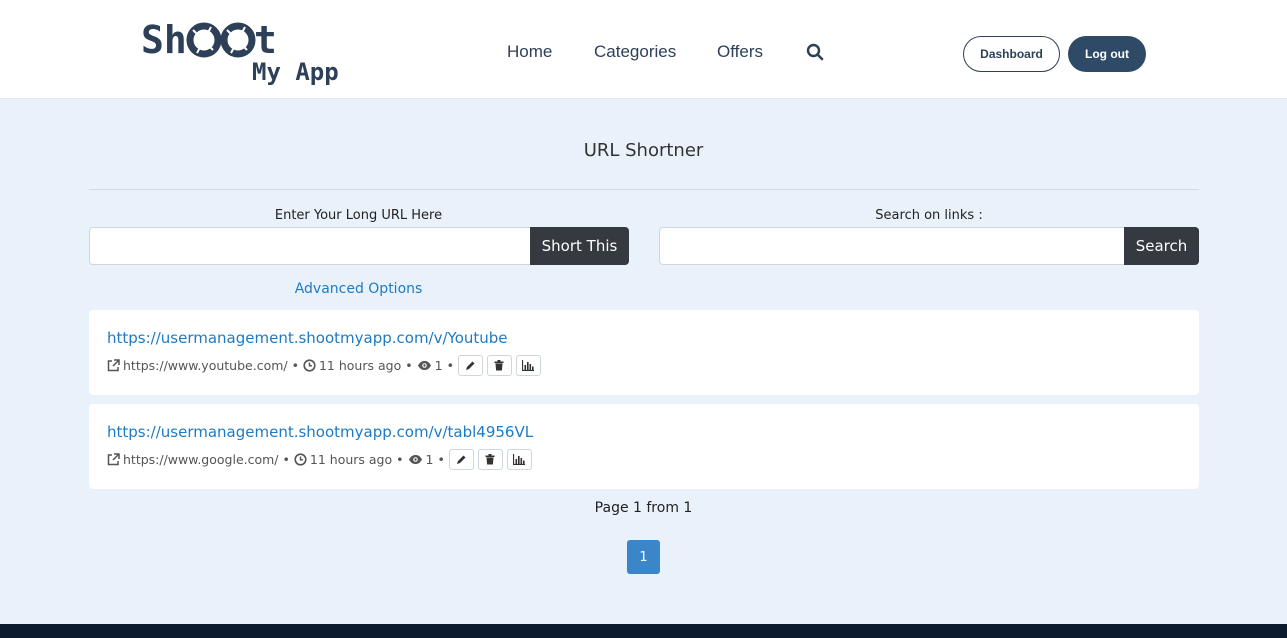 This screenshot has height=638, width=1287. I want to click on page-1-button: 1, so click(643, 557).